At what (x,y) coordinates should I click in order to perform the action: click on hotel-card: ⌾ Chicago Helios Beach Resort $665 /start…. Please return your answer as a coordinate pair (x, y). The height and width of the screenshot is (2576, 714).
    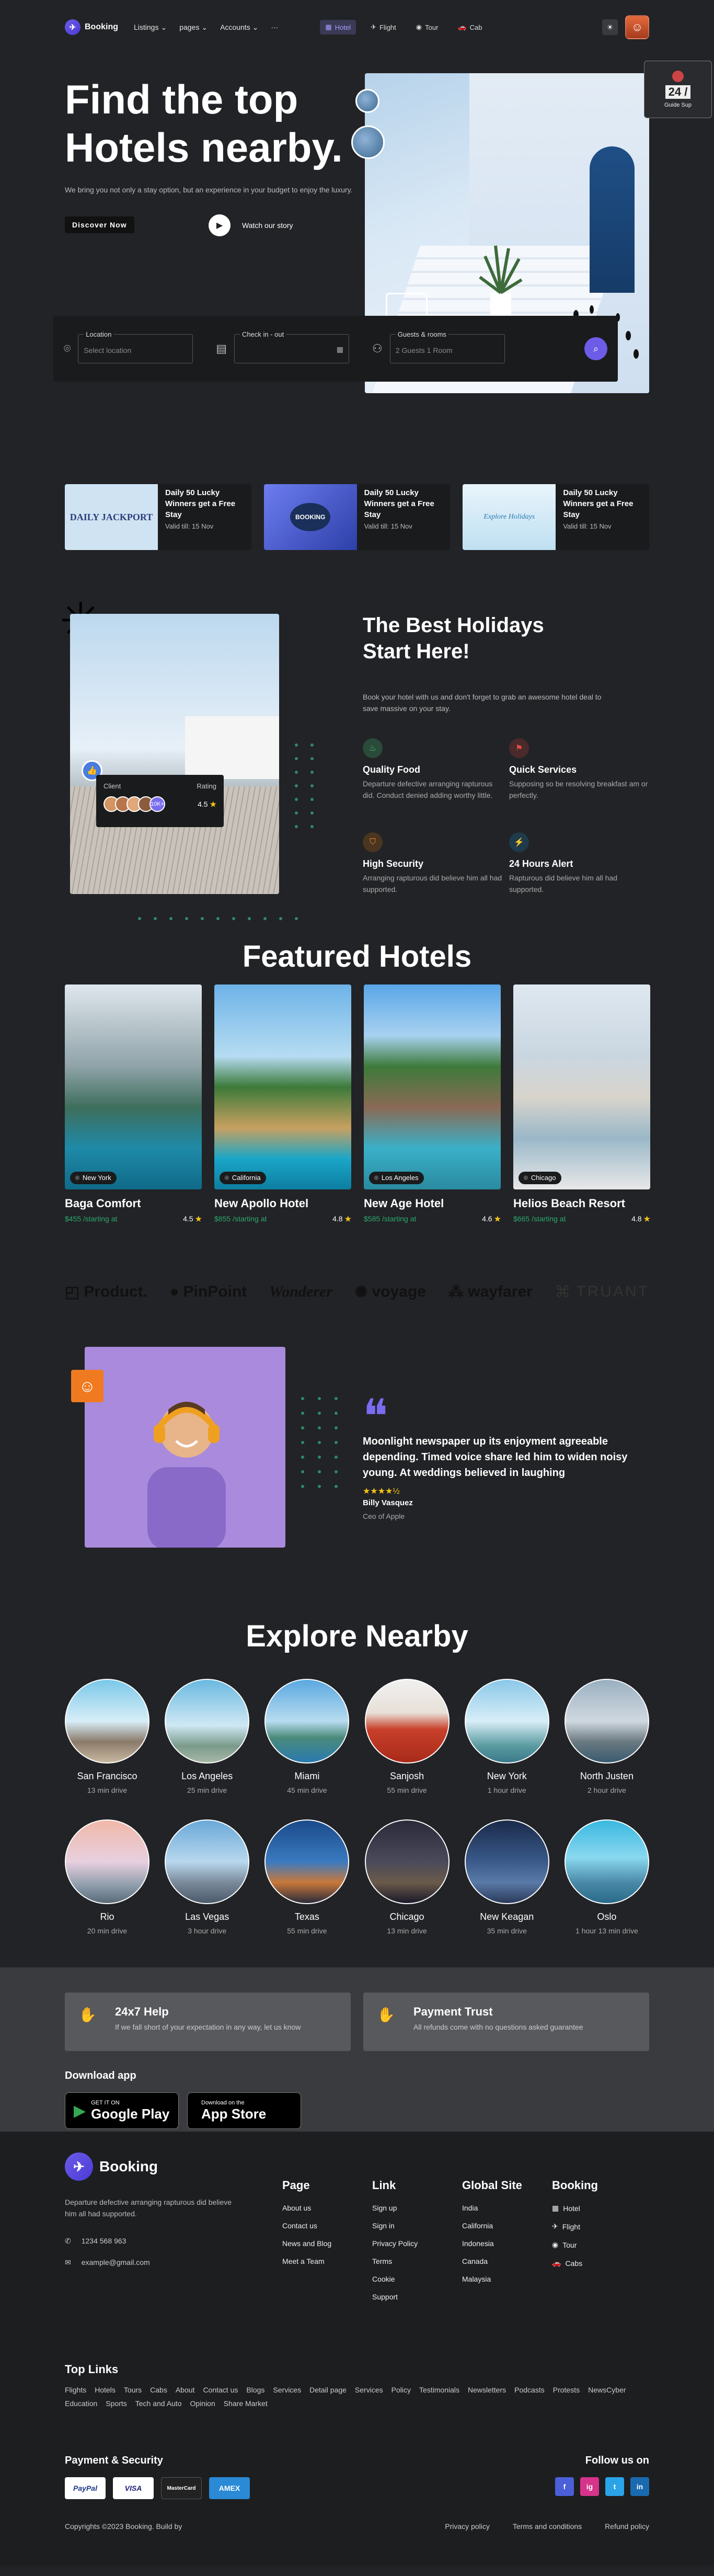
    Looking at the image, I should click on (582, 1103).